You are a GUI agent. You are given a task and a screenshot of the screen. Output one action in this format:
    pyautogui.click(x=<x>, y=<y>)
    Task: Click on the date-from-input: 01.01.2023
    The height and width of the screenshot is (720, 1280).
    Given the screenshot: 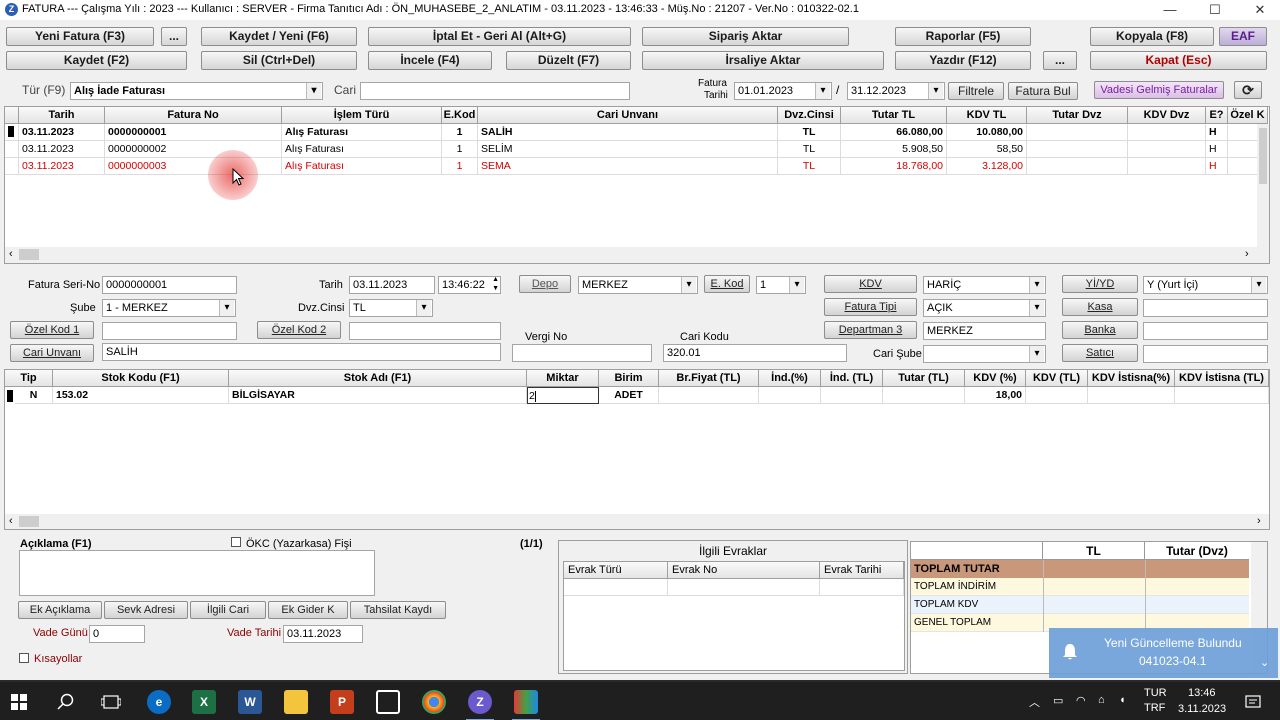 What is the action you would take?
    pyautogui.click(x=783, y=91)
    